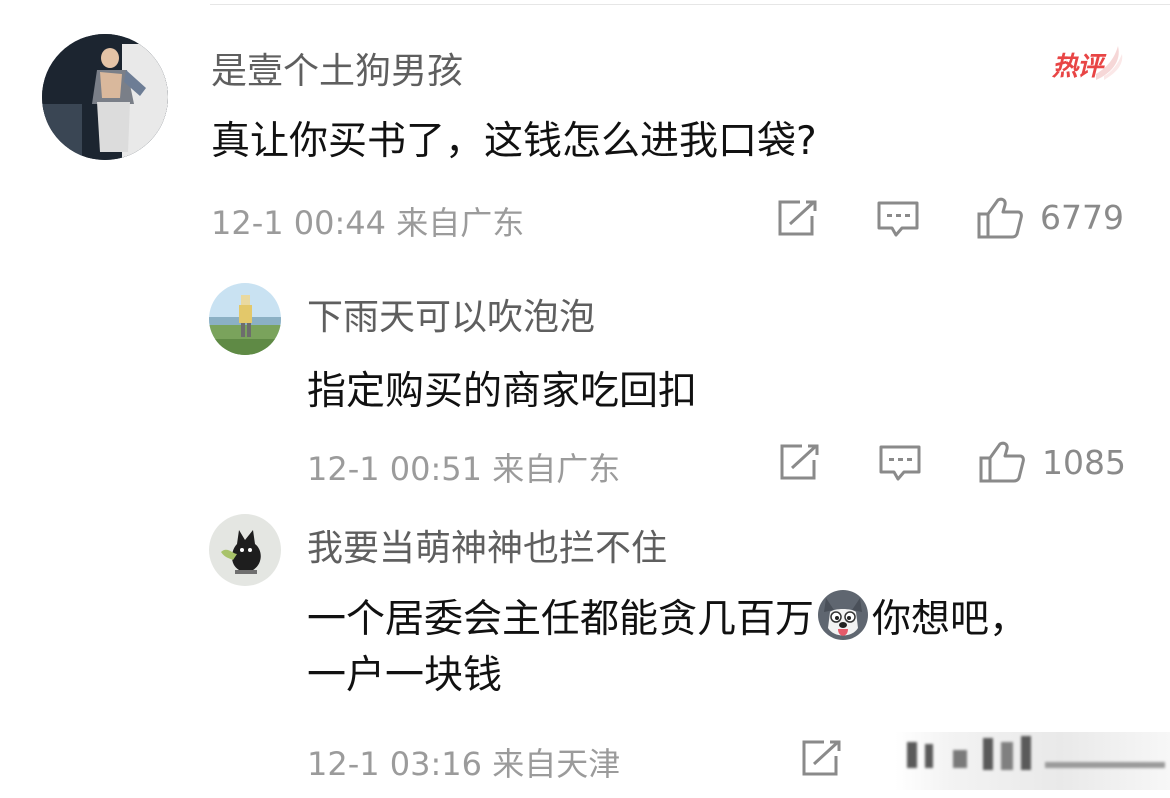  Describe the element at coordinates (843, 615) in the screenshot. I see `husky-emoji` at that location.